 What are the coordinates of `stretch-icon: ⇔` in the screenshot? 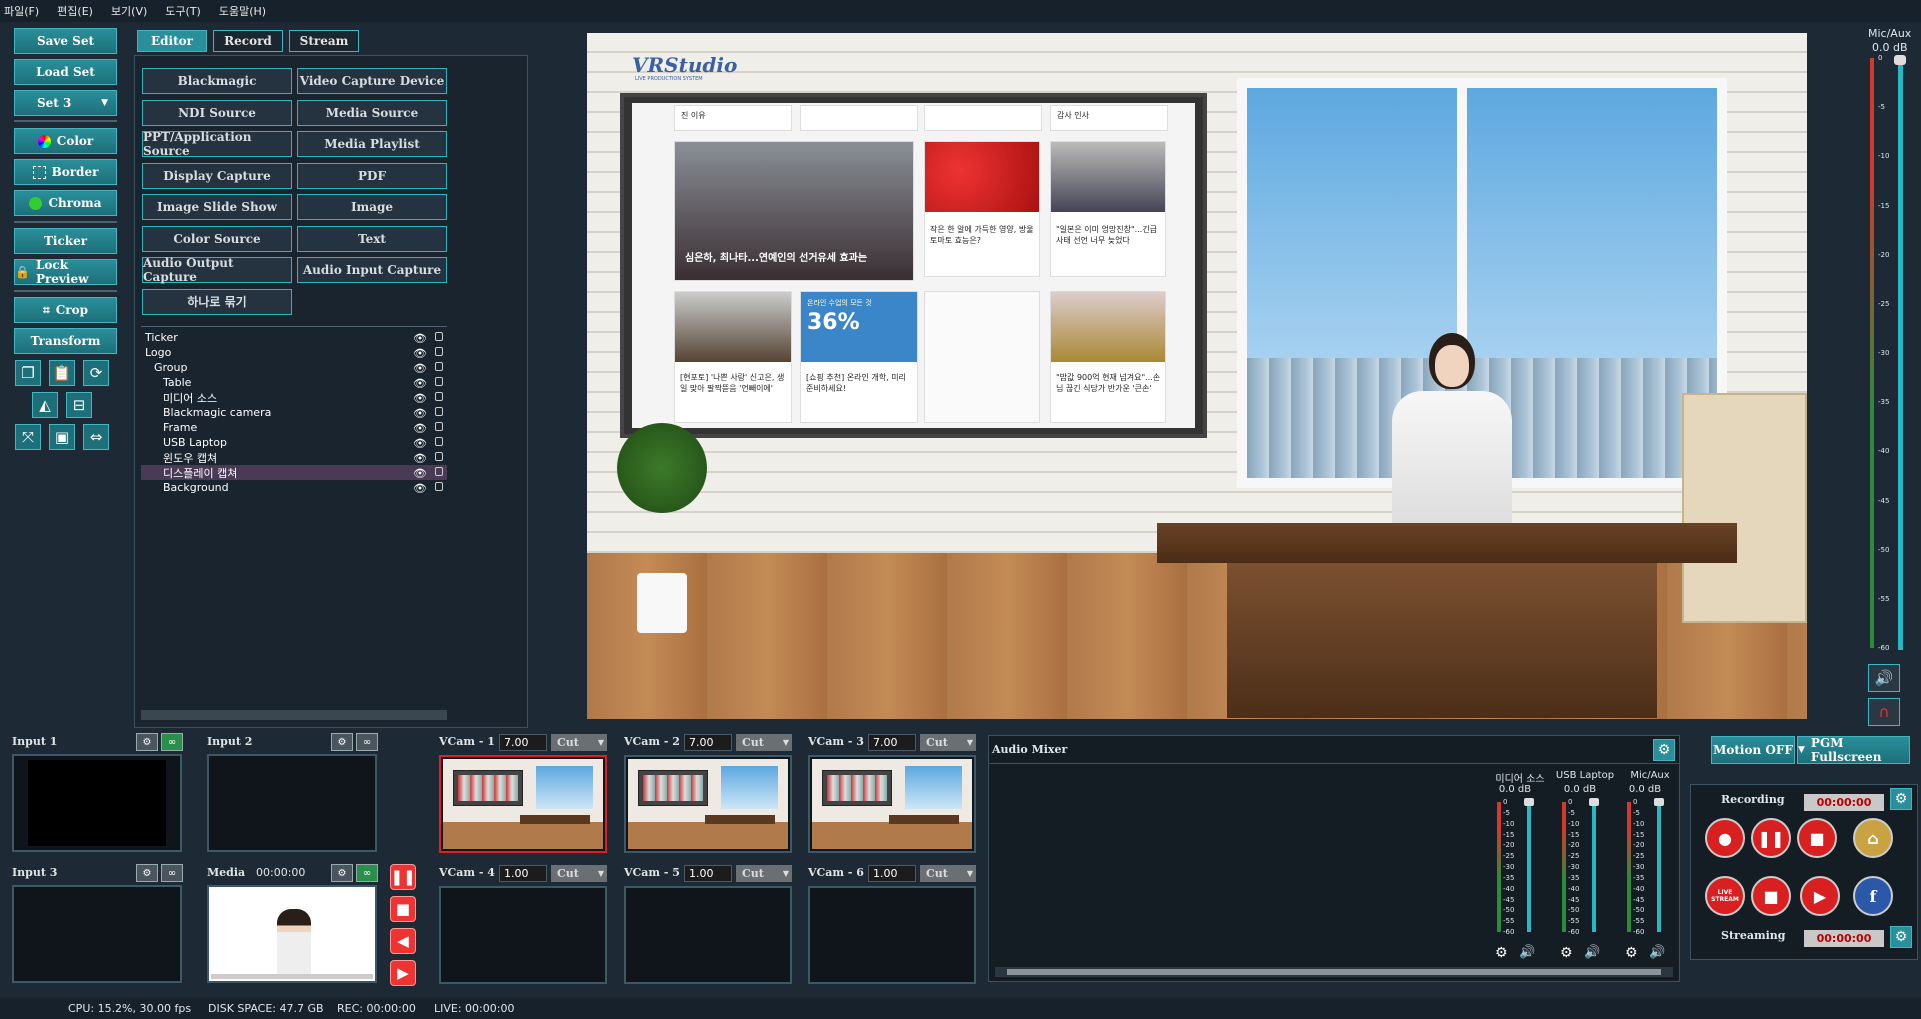 It's located at (96, 437).